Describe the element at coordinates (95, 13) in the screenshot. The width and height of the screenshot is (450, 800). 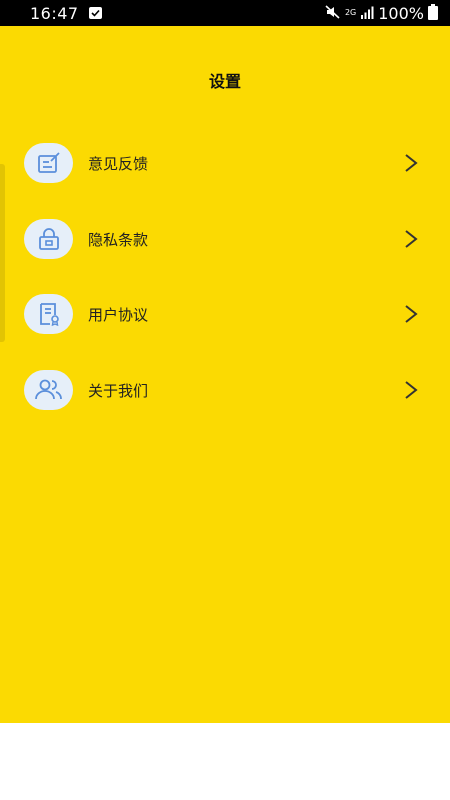
I see `notification-check-icon` at that location.